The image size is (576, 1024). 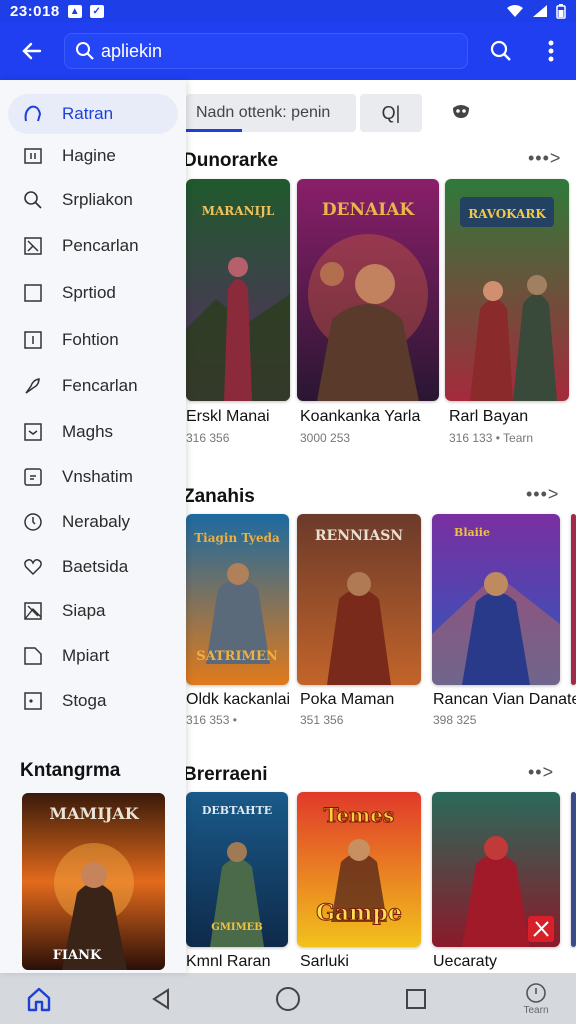 I want to click on drawer-item-13: Stoga, so click(x=93, y=701).